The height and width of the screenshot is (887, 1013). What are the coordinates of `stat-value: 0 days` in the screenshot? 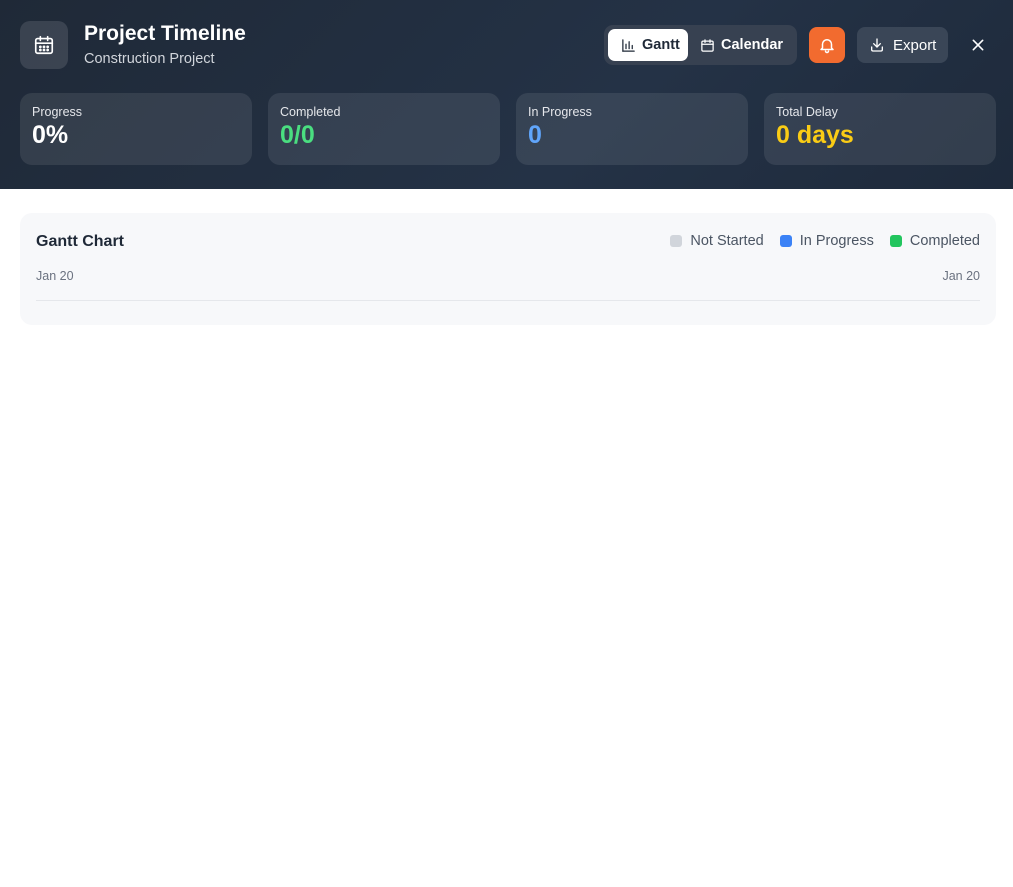 It's located at (815, 135).